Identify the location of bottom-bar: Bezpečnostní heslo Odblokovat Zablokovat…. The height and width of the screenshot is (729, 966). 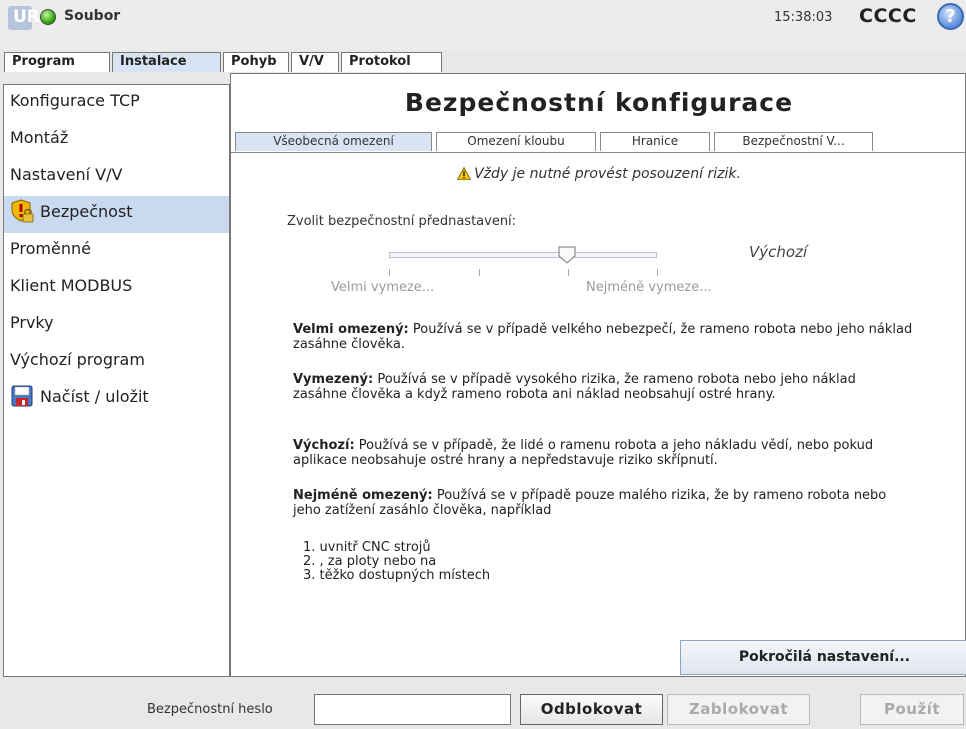
(483, 704).